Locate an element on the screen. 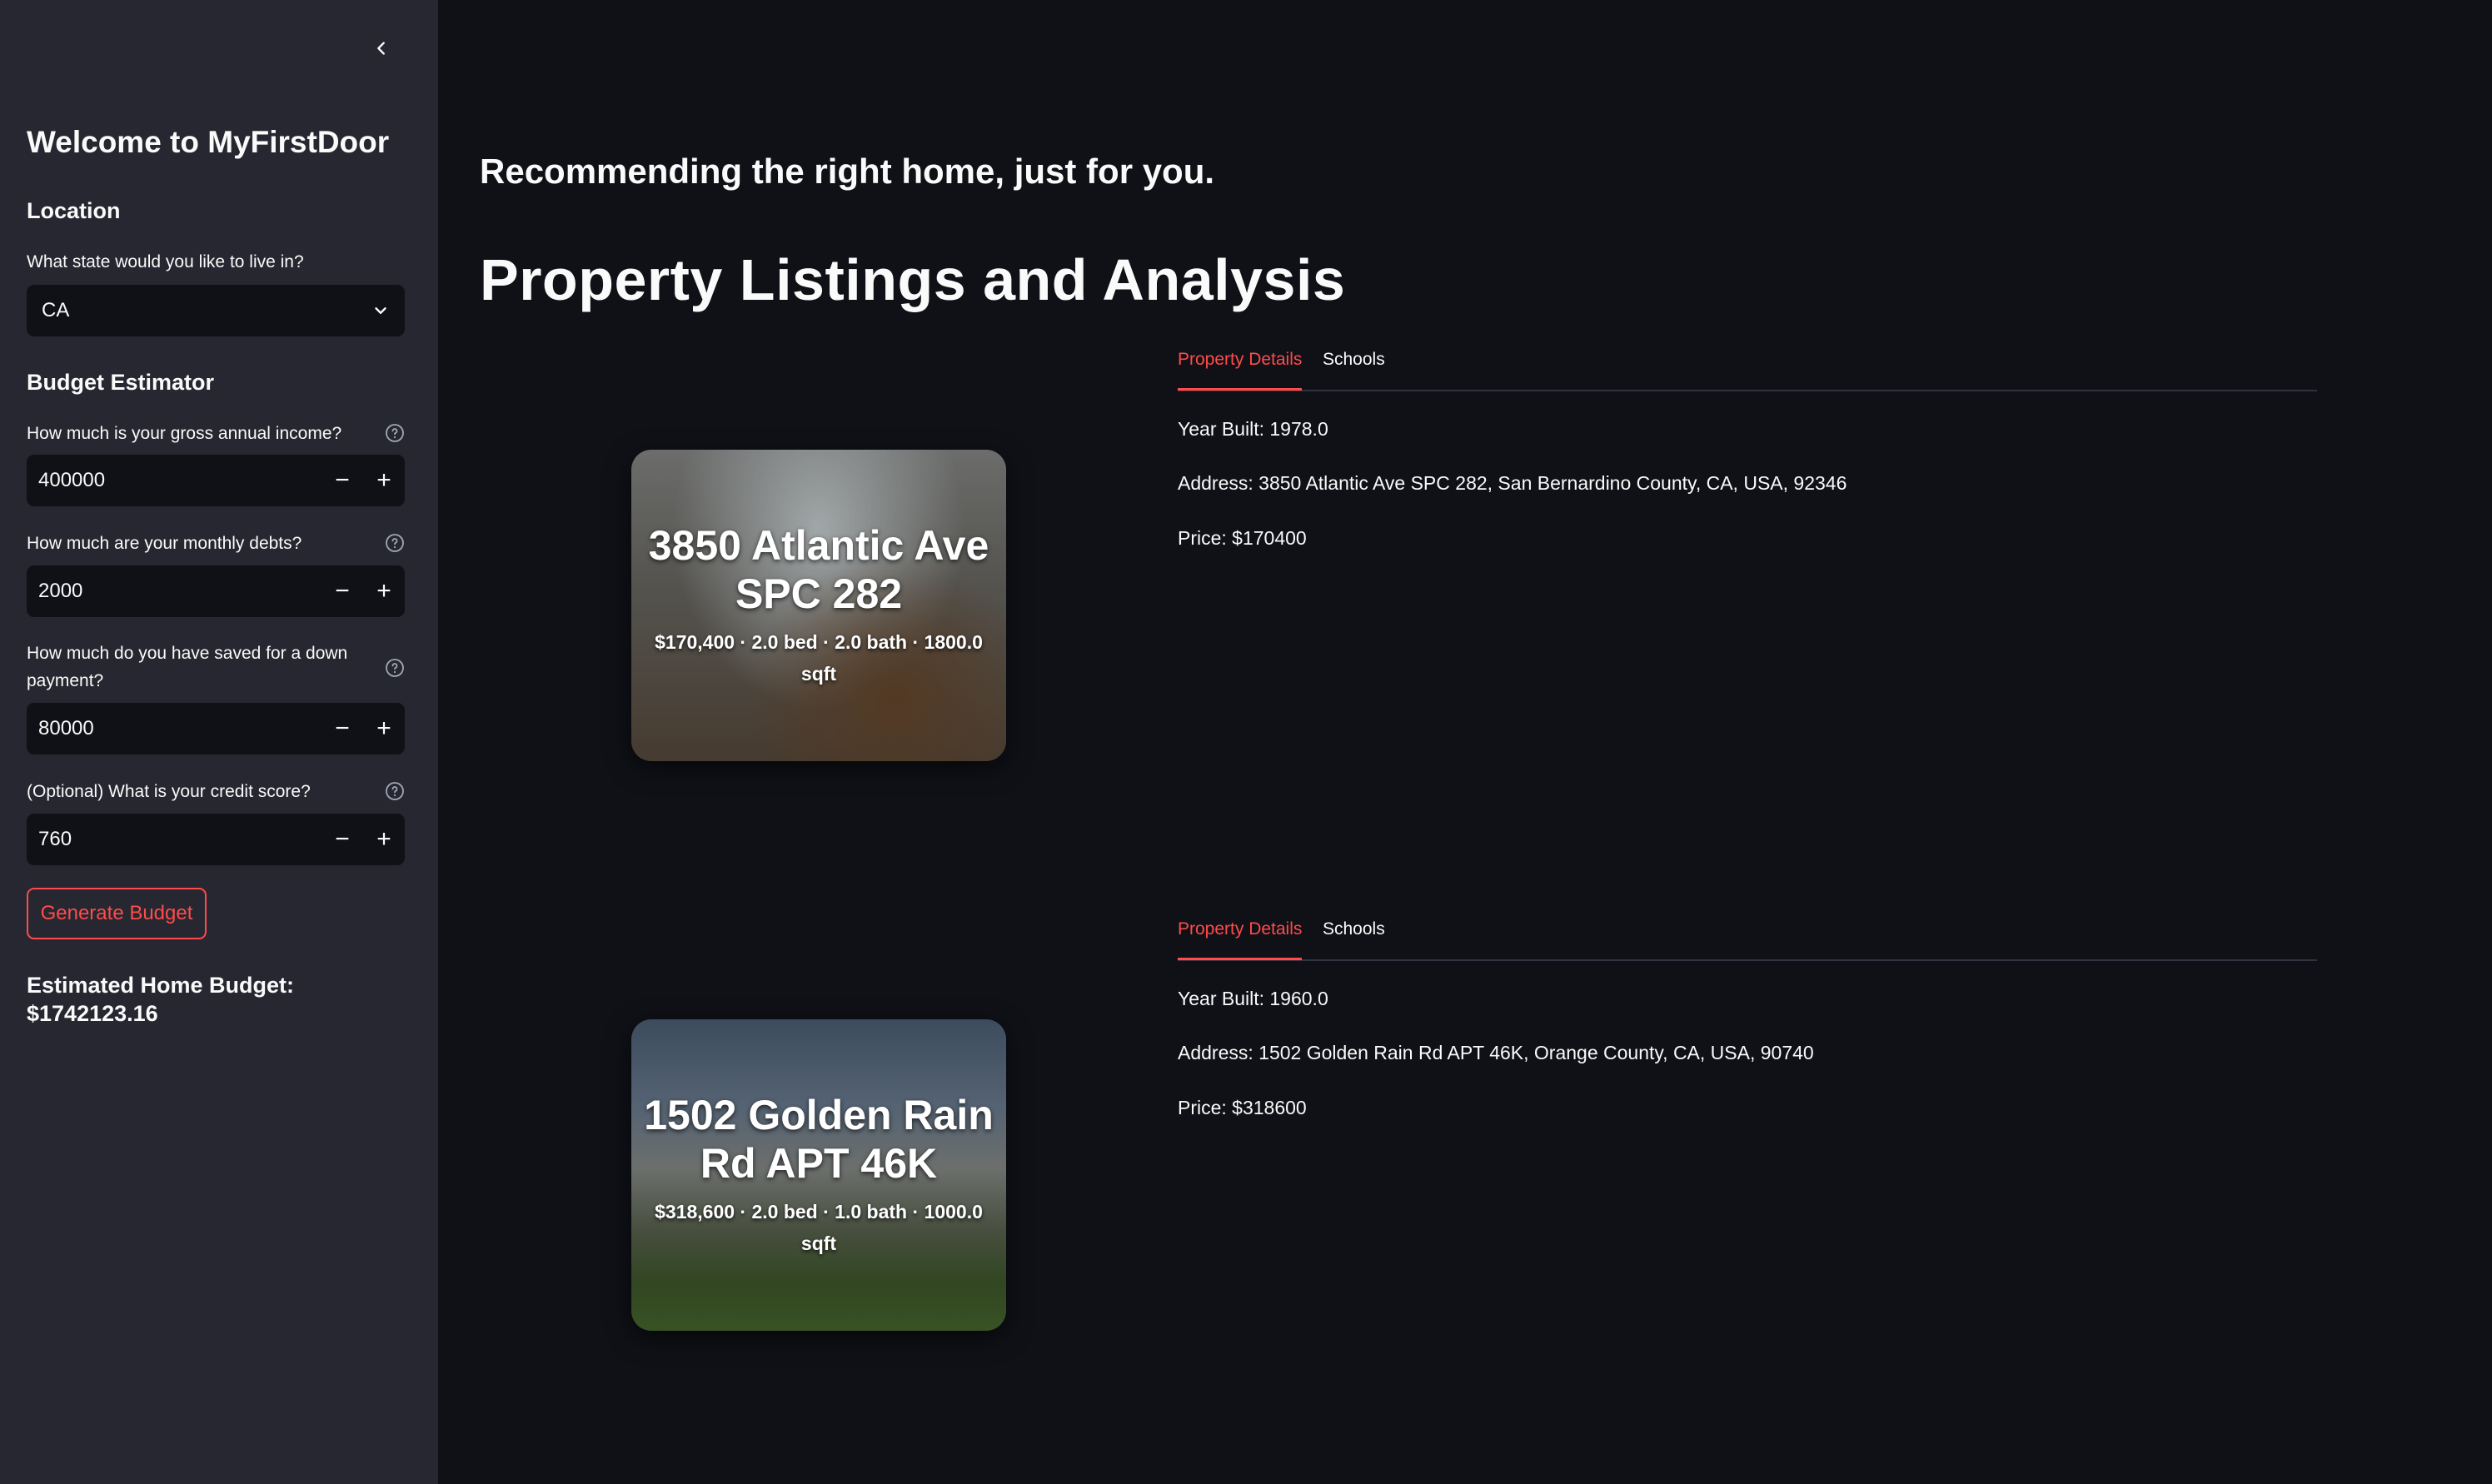 Image resolution: width=2492 pixels, height=1484 pixels. down-payment-increment-button: + is located at coordinates (384, 728).